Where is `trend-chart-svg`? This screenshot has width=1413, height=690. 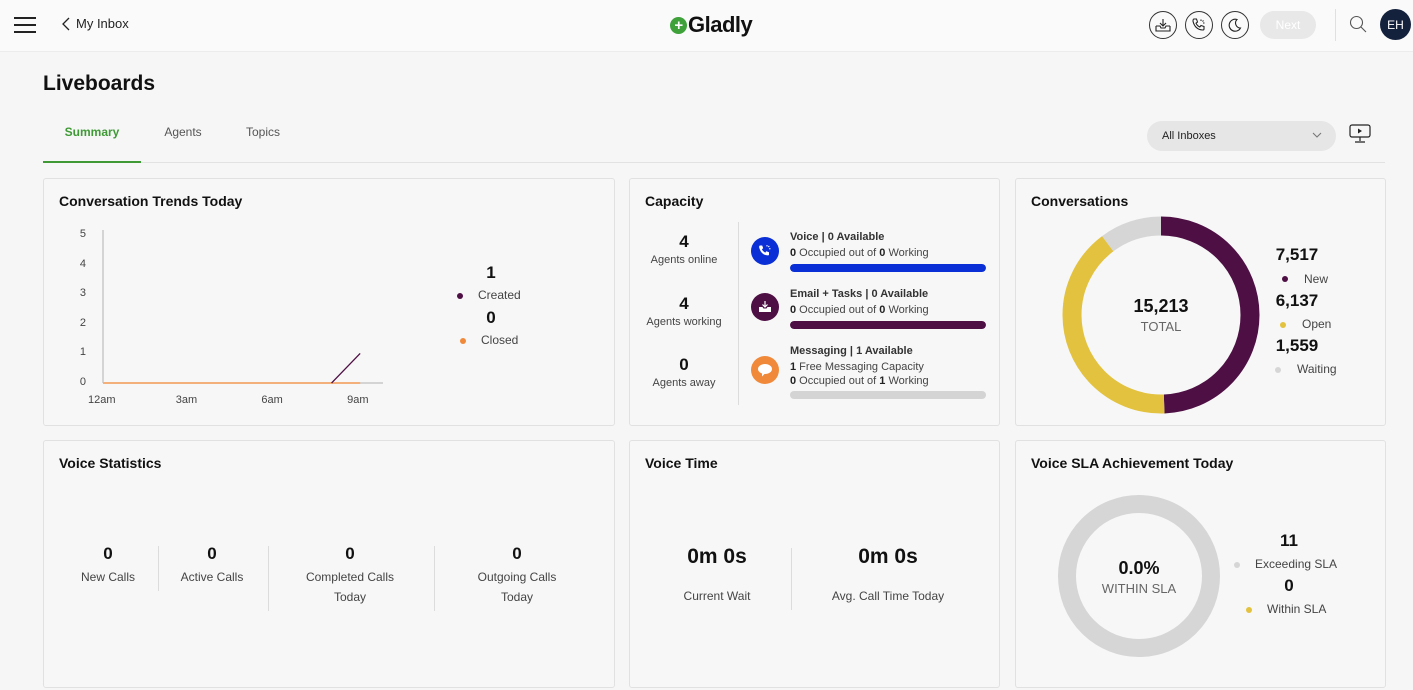 trend-chart-svg is located at coordinates (242, 307).